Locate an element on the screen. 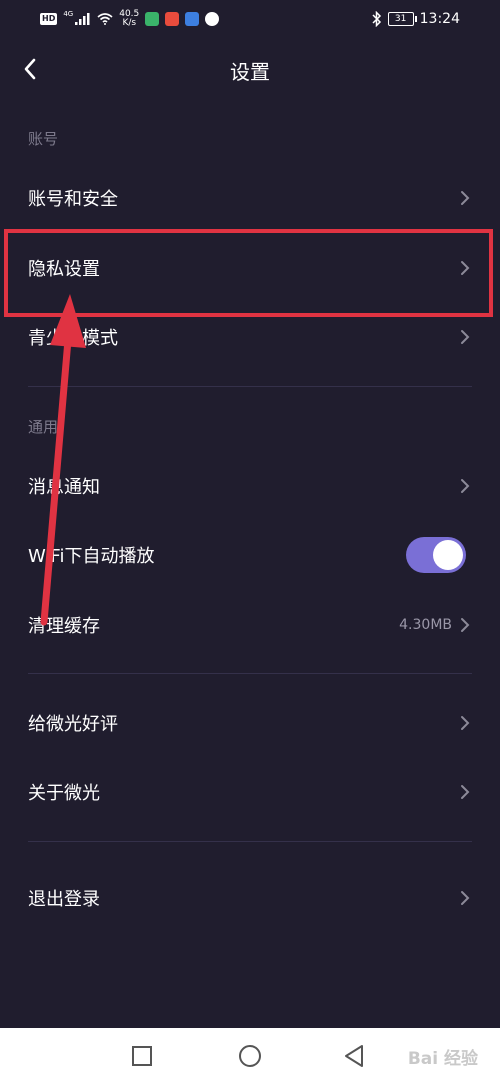 The height and width of the screenshot is (1084, 500). signal-icon is located at coordinates (82, 19).